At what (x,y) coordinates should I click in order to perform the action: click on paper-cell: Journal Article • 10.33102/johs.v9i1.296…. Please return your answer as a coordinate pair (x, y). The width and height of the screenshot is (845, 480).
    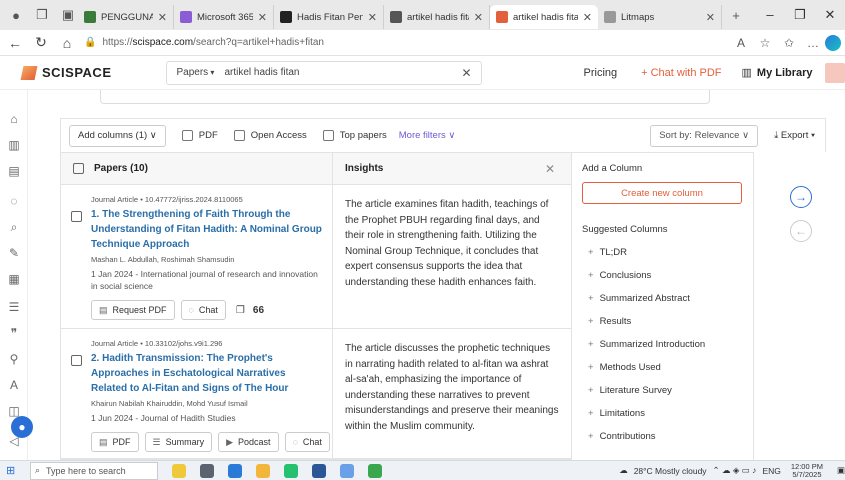
    Looking at the image, I should click on (197, 393).